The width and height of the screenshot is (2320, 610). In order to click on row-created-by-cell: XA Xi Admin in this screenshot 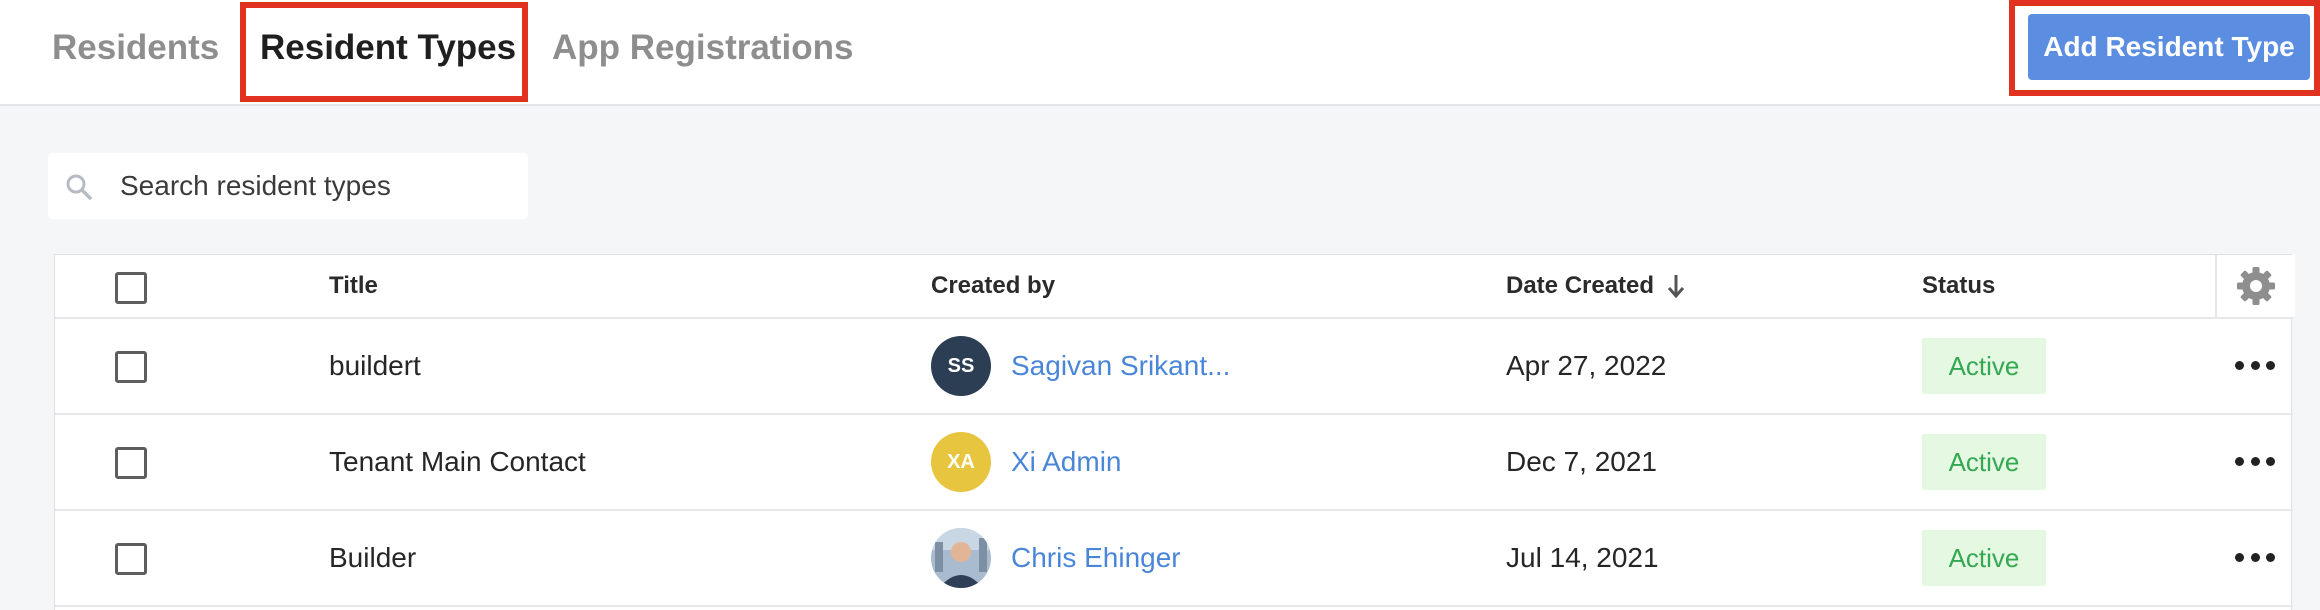, I will do `click(1026, 462)`.